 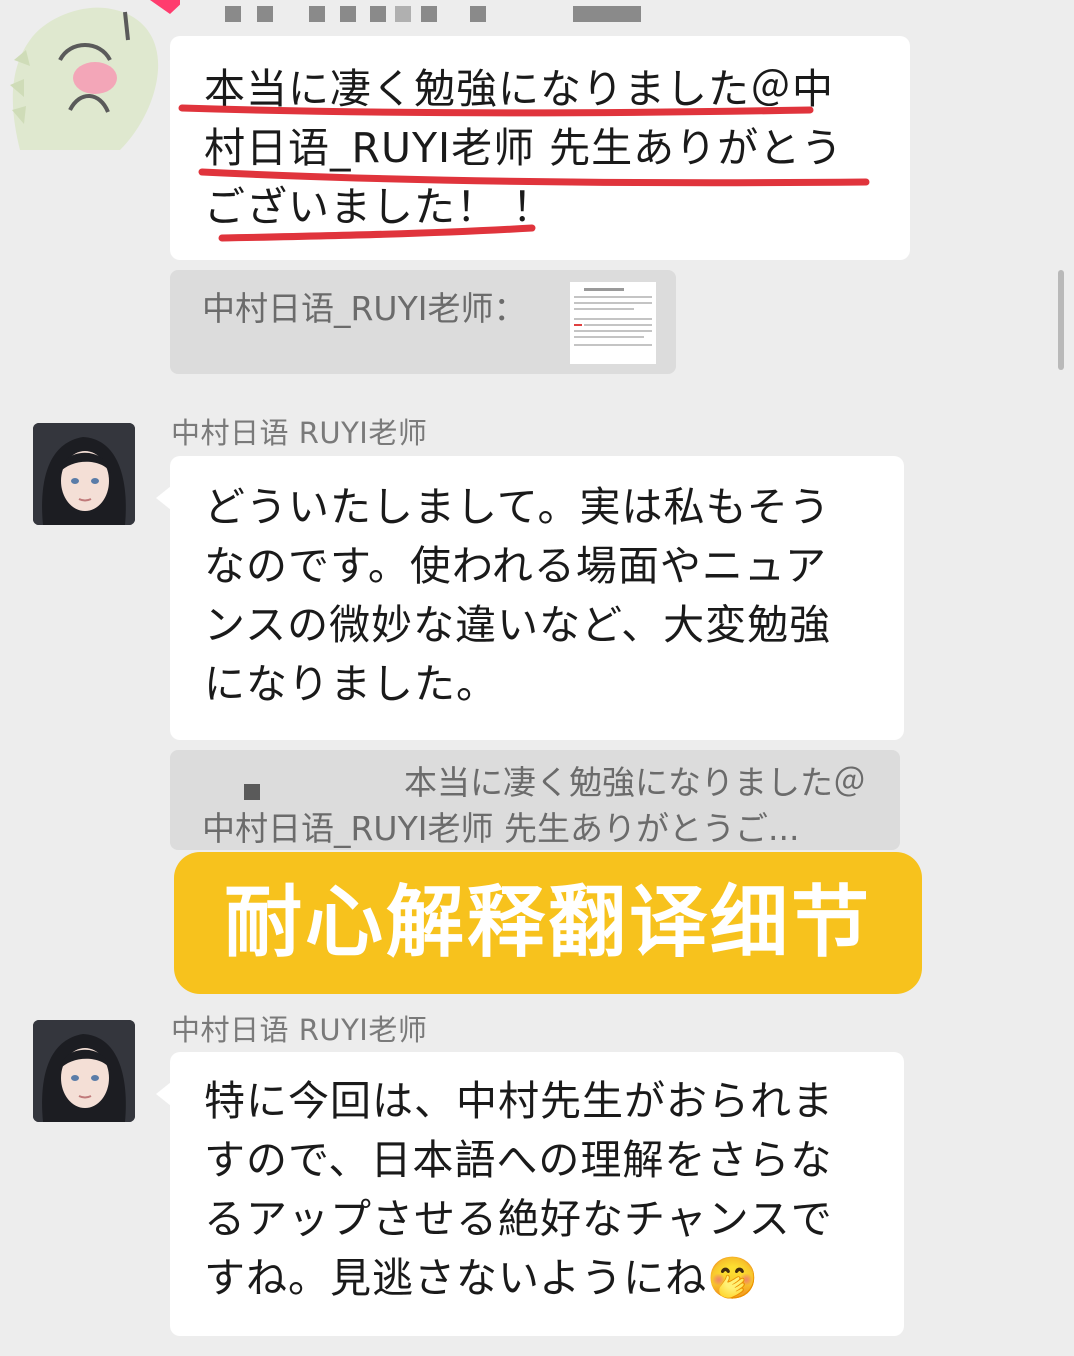 What do you see at coordinates (252, 792) in the screenshot?
I see `quote-square-icon` at bounding box center [252, 792].